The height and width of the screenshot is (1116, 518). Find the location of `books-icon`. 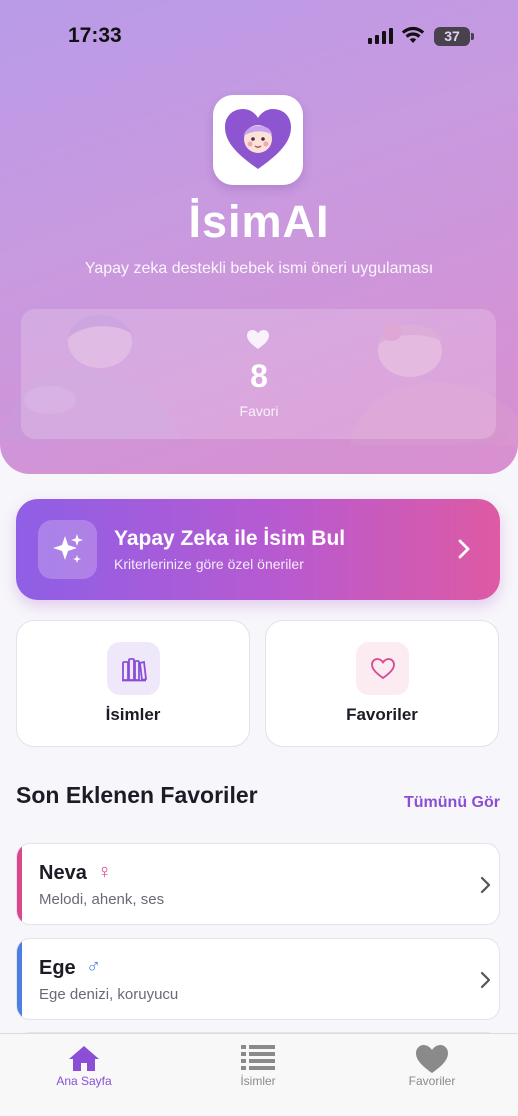

books-icon is located at coordinates (133, 668).